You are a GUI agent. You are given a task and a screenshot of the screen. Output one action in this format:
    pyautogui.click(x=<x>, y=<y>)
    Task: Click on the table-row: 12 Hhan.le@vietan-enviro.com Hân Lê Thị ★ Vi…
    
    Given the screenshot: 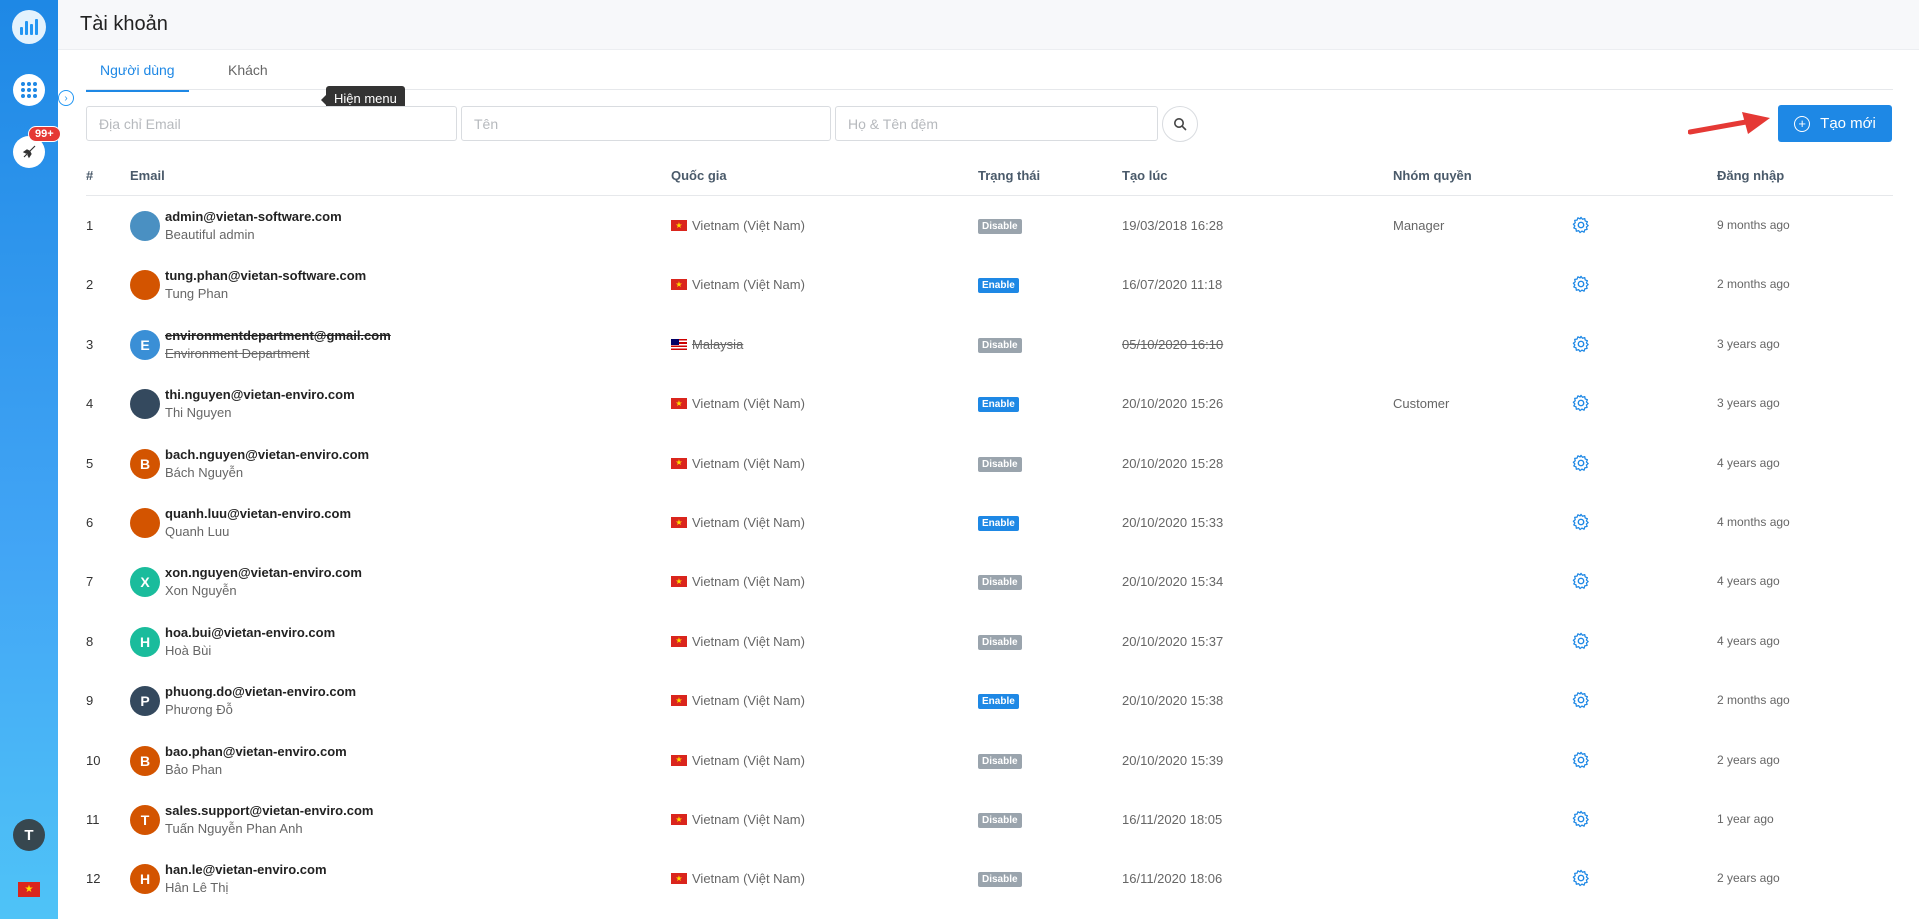 What is the action you would take?
    pyautogui.click(x=989, y=878)
    